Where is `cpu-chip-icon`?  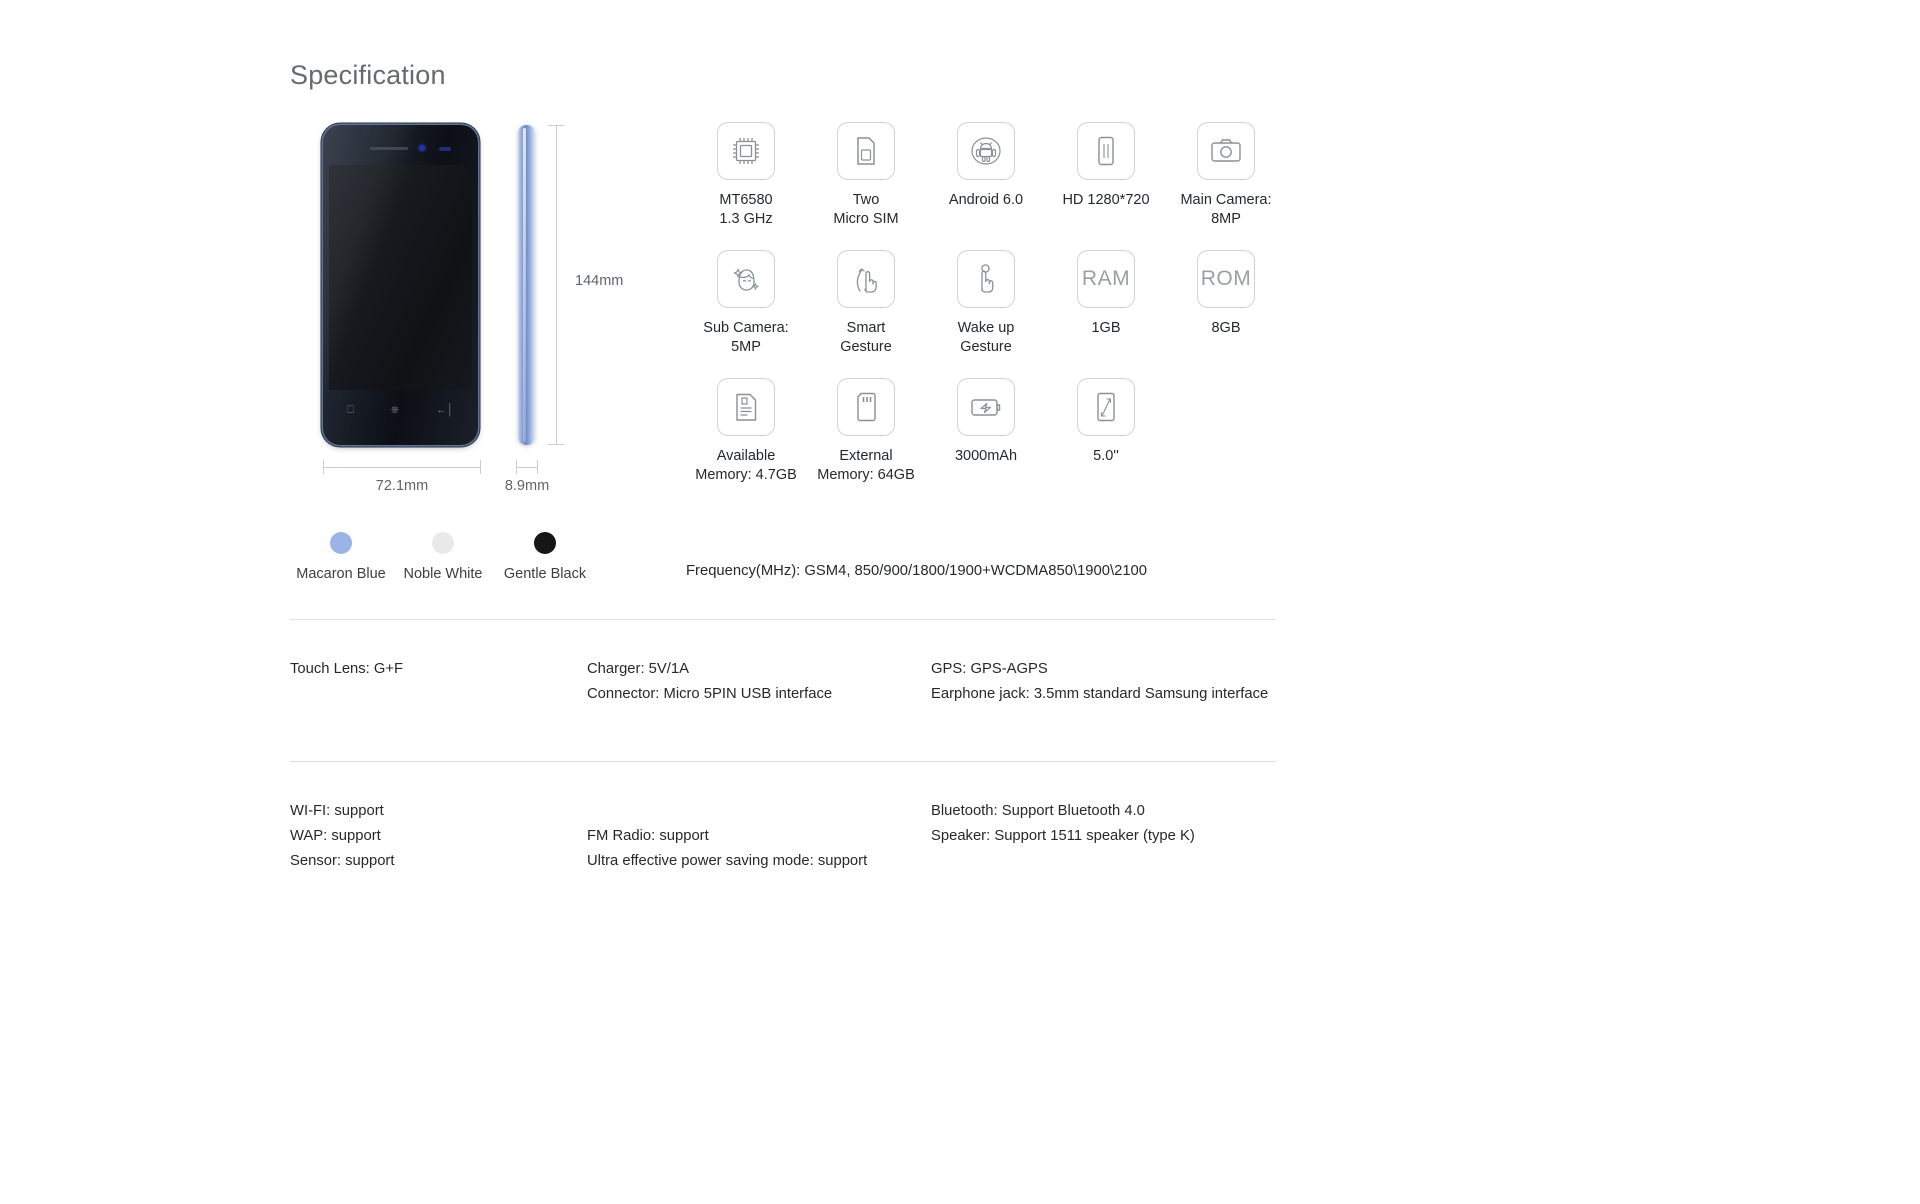 cpu-chip-icon is located at coordinates (746, 151).